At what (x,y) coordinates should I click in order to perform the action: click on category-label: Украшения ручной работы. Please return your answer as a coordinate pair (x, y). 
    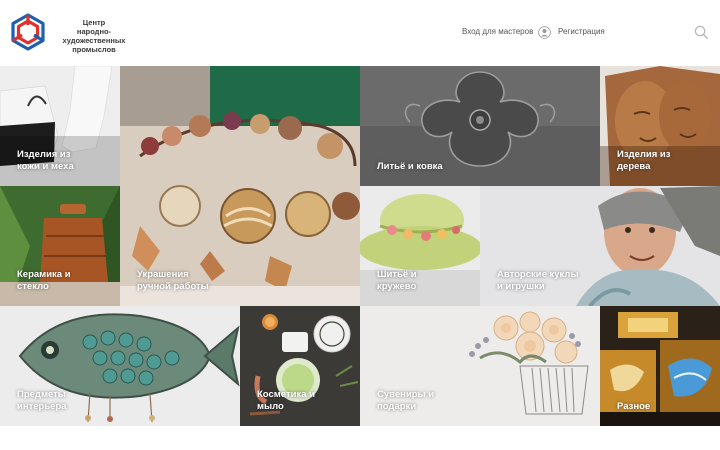
    Looking at the image, I should click on (173, 280).